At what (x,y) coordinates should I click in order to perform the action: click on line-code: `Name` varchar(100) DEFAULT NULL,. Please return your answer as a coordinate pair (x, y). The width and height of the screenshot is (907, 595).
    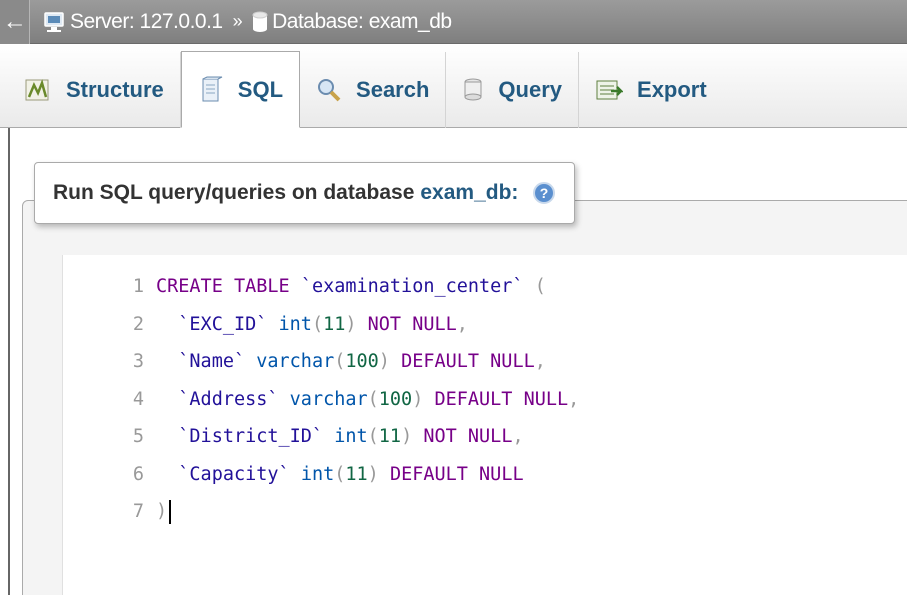
    Looking at the image, I should click on (362, 362).